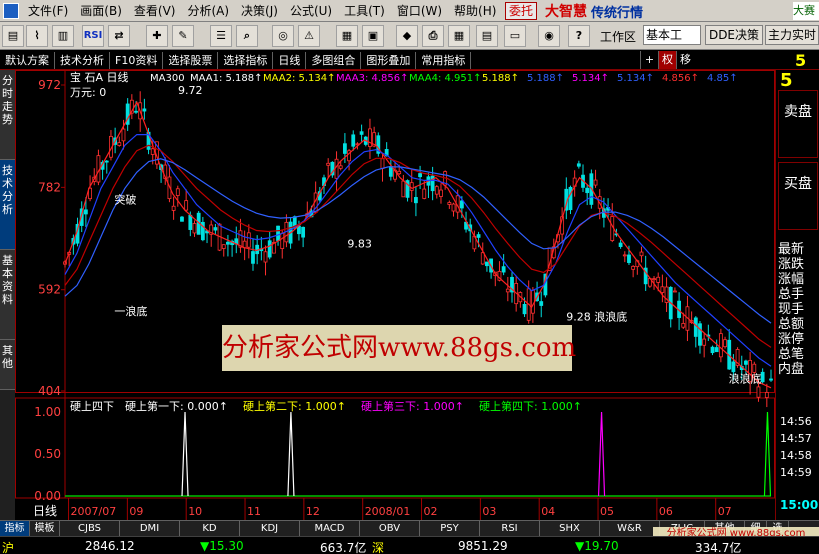 Image resolution: width=819 pixels, height=554 pixels. What do you see at coordinates (247, 36) in the screenshot?
I see `search-icon: ⌕` at bounding box center [247, 36].